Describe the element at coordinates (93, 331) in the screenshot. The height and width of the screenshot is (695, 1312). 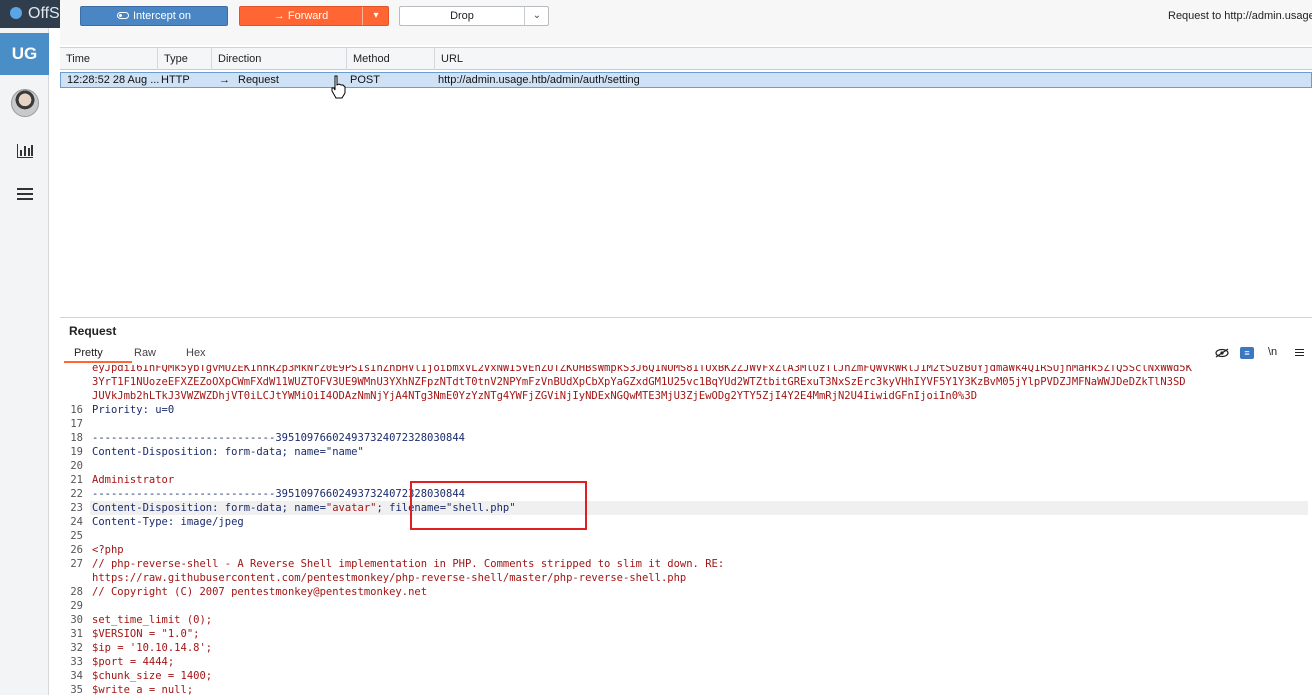
I see `request-title: Request` at that location.